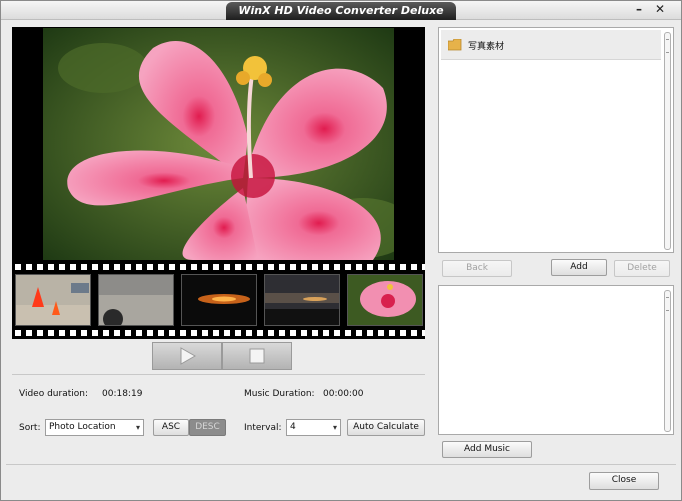  Describe the element at coordinates (660, 9) in the screenshot. I see `close-window-button: ✕` at that location.